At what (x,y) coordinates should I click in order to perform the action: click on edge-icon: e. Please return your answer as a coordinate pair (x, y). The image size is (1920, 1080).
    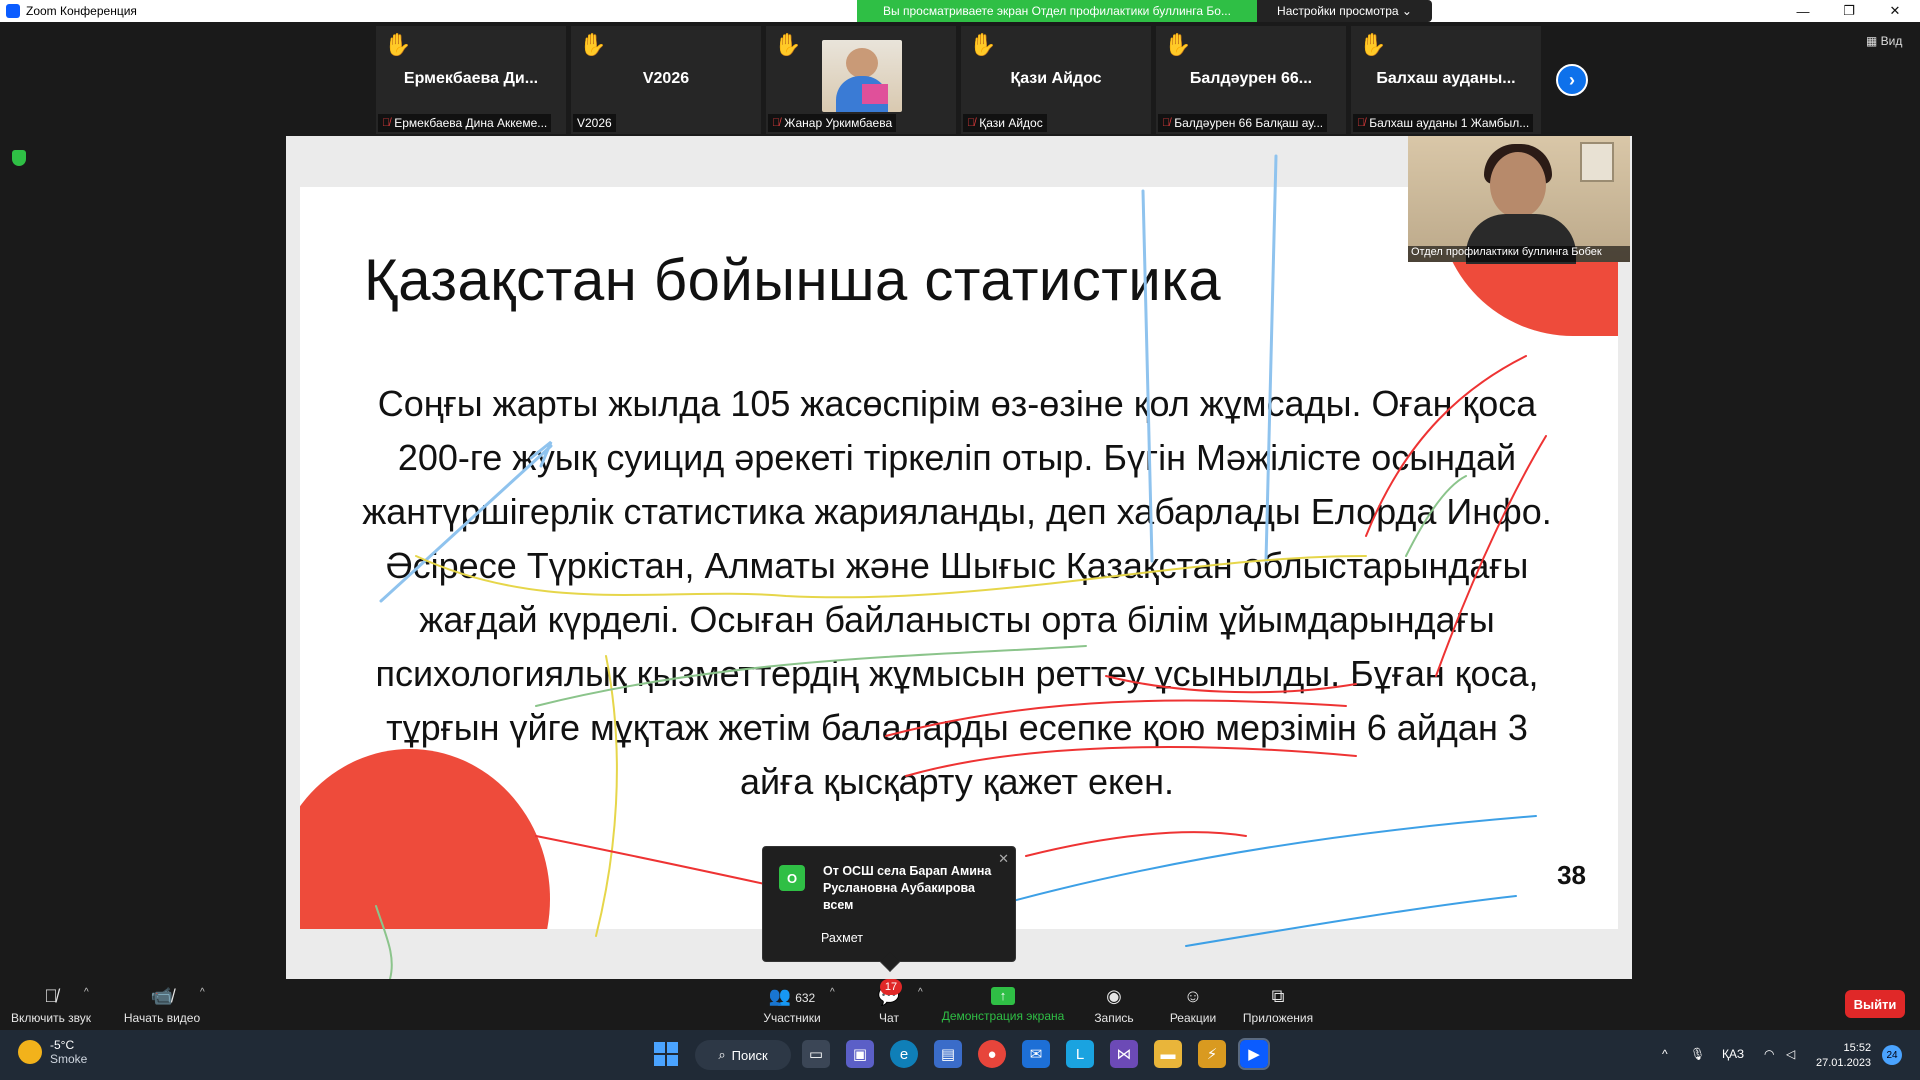
    Looking at the image, I should click on (904, 1054).